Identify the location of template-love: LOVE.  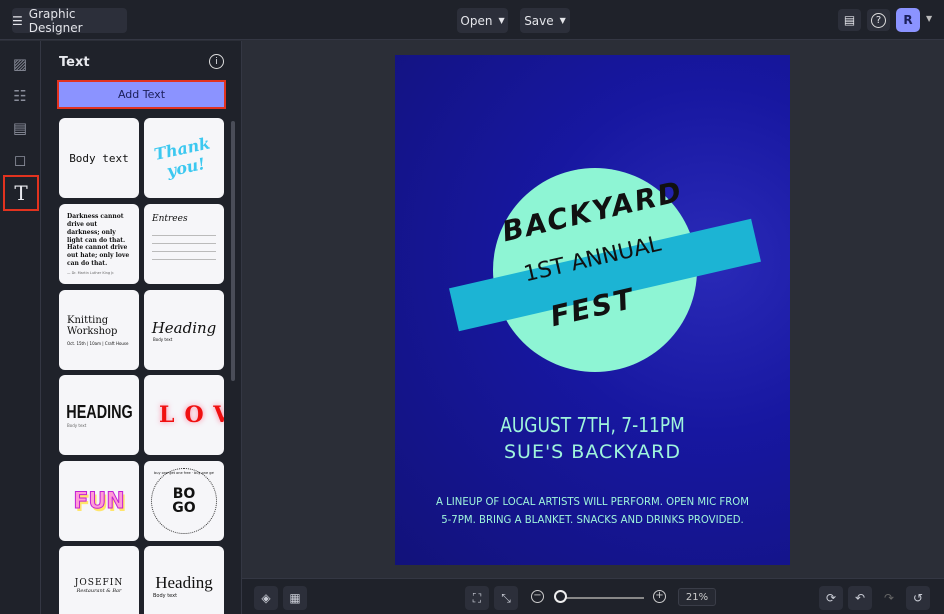
(184, 415).